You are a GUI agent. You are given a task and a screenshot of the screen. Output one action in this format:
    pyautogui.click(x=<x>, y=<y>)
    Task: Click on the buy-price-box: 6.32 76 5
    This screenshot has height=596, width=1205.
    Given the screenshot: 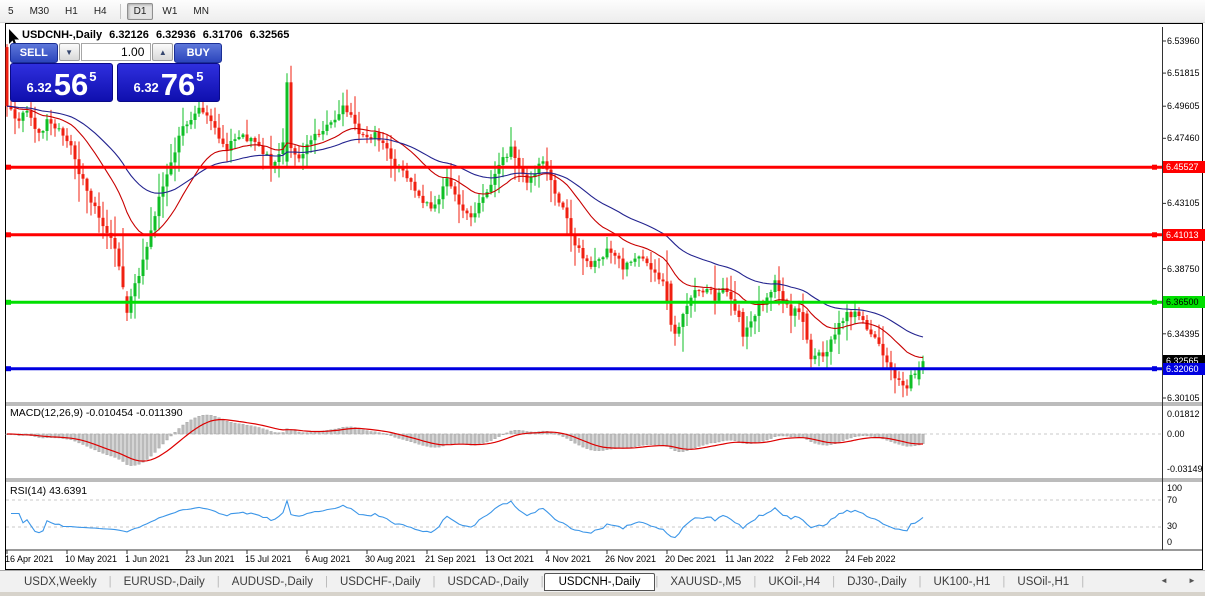 What is the action you would take?
    pyautogui.click(x=168, y=82)
    